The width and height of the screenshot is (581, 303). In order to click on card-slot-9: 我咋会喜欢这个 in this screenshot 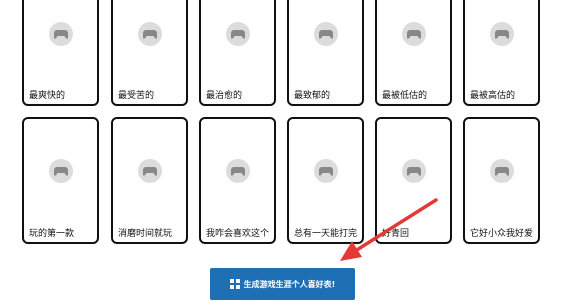, I will do `click(237, 180)`.